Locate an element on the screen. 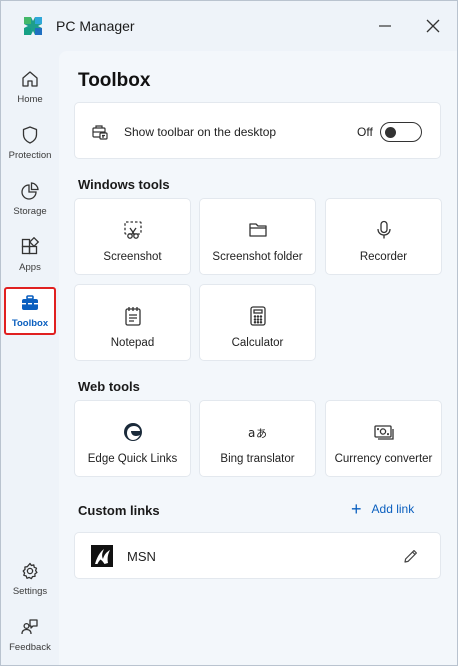 The height and width of the screenshot is (666, 458). tile-bing-translator: a あ Bing translator is located at coordinates (257, 438).